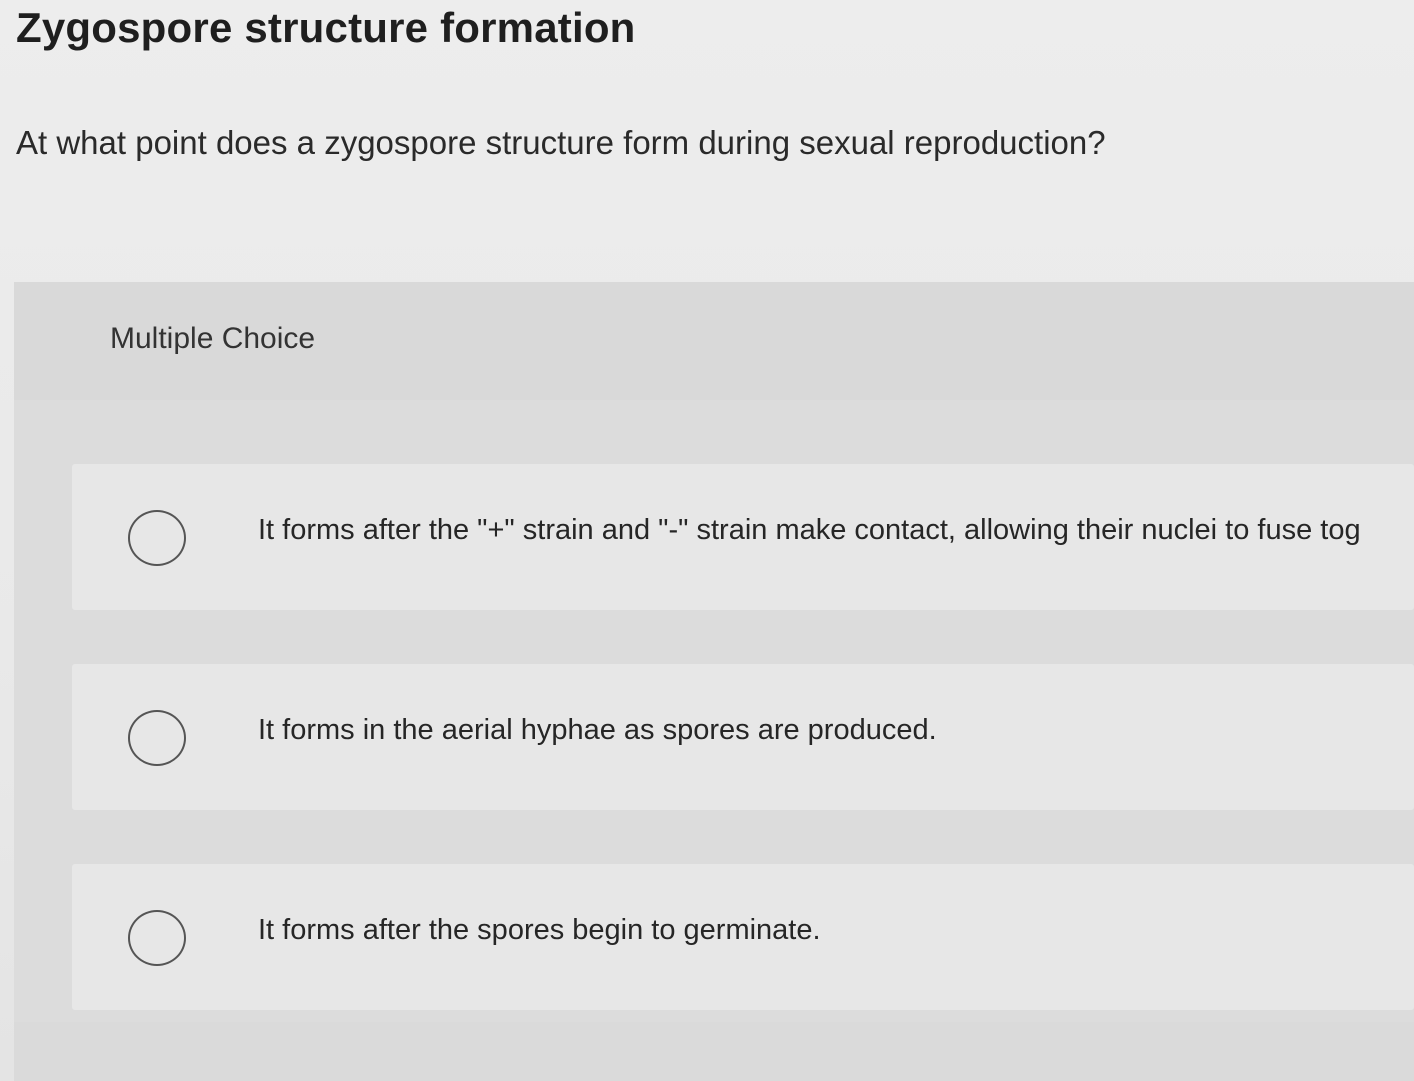 This screenshot has width=1414, height=1081. Describe the element at coordinates (714, 1051) in the screenshot. I see `panel-bottom-strip` at that location.